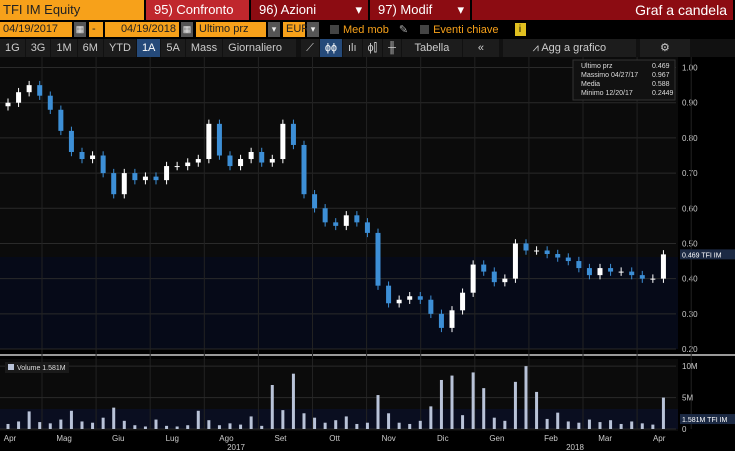 The width and height of the screenshot is (735, 451). What do you see at coordinates (443, 438) in the screenshot?
I see `x-tick-label: Dic` at bounding box center [443, 438].